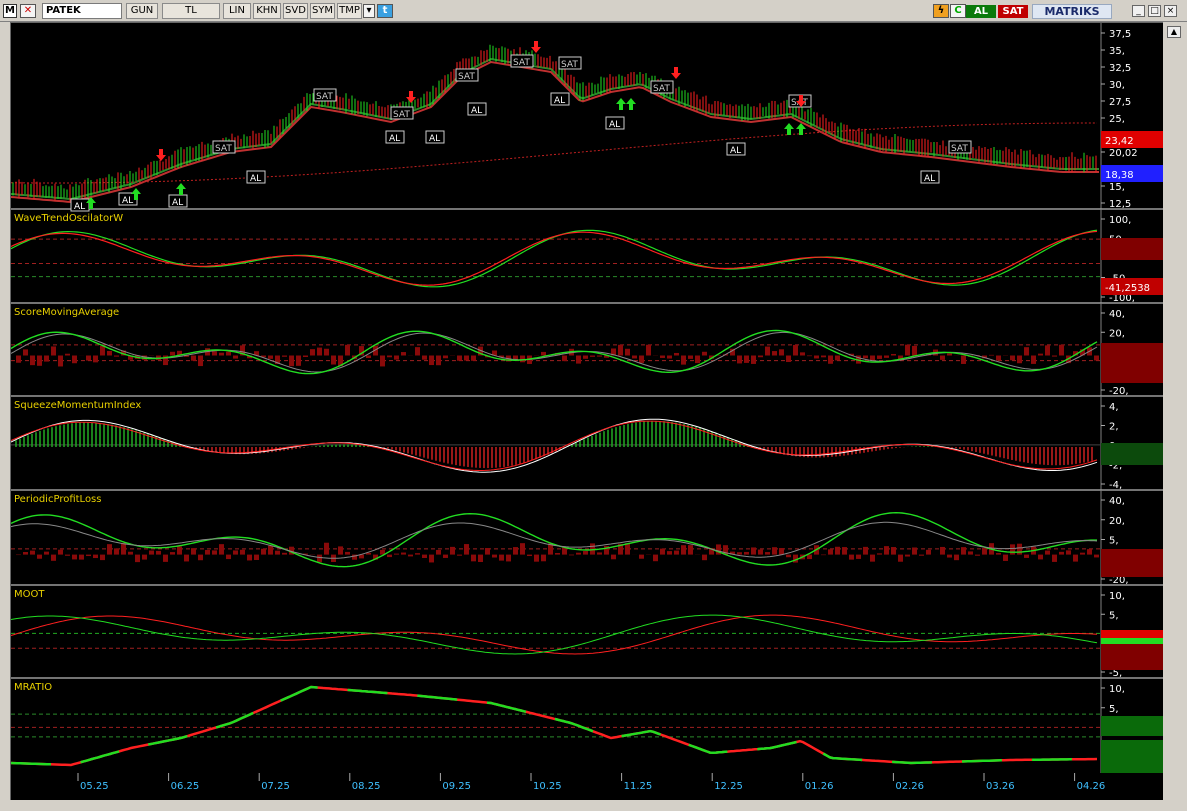 This screenshot has height=811, width=1187. Describe the element at coordinates (1138, 11) in the screenshot. I see `minimize-icon: _` at that location.